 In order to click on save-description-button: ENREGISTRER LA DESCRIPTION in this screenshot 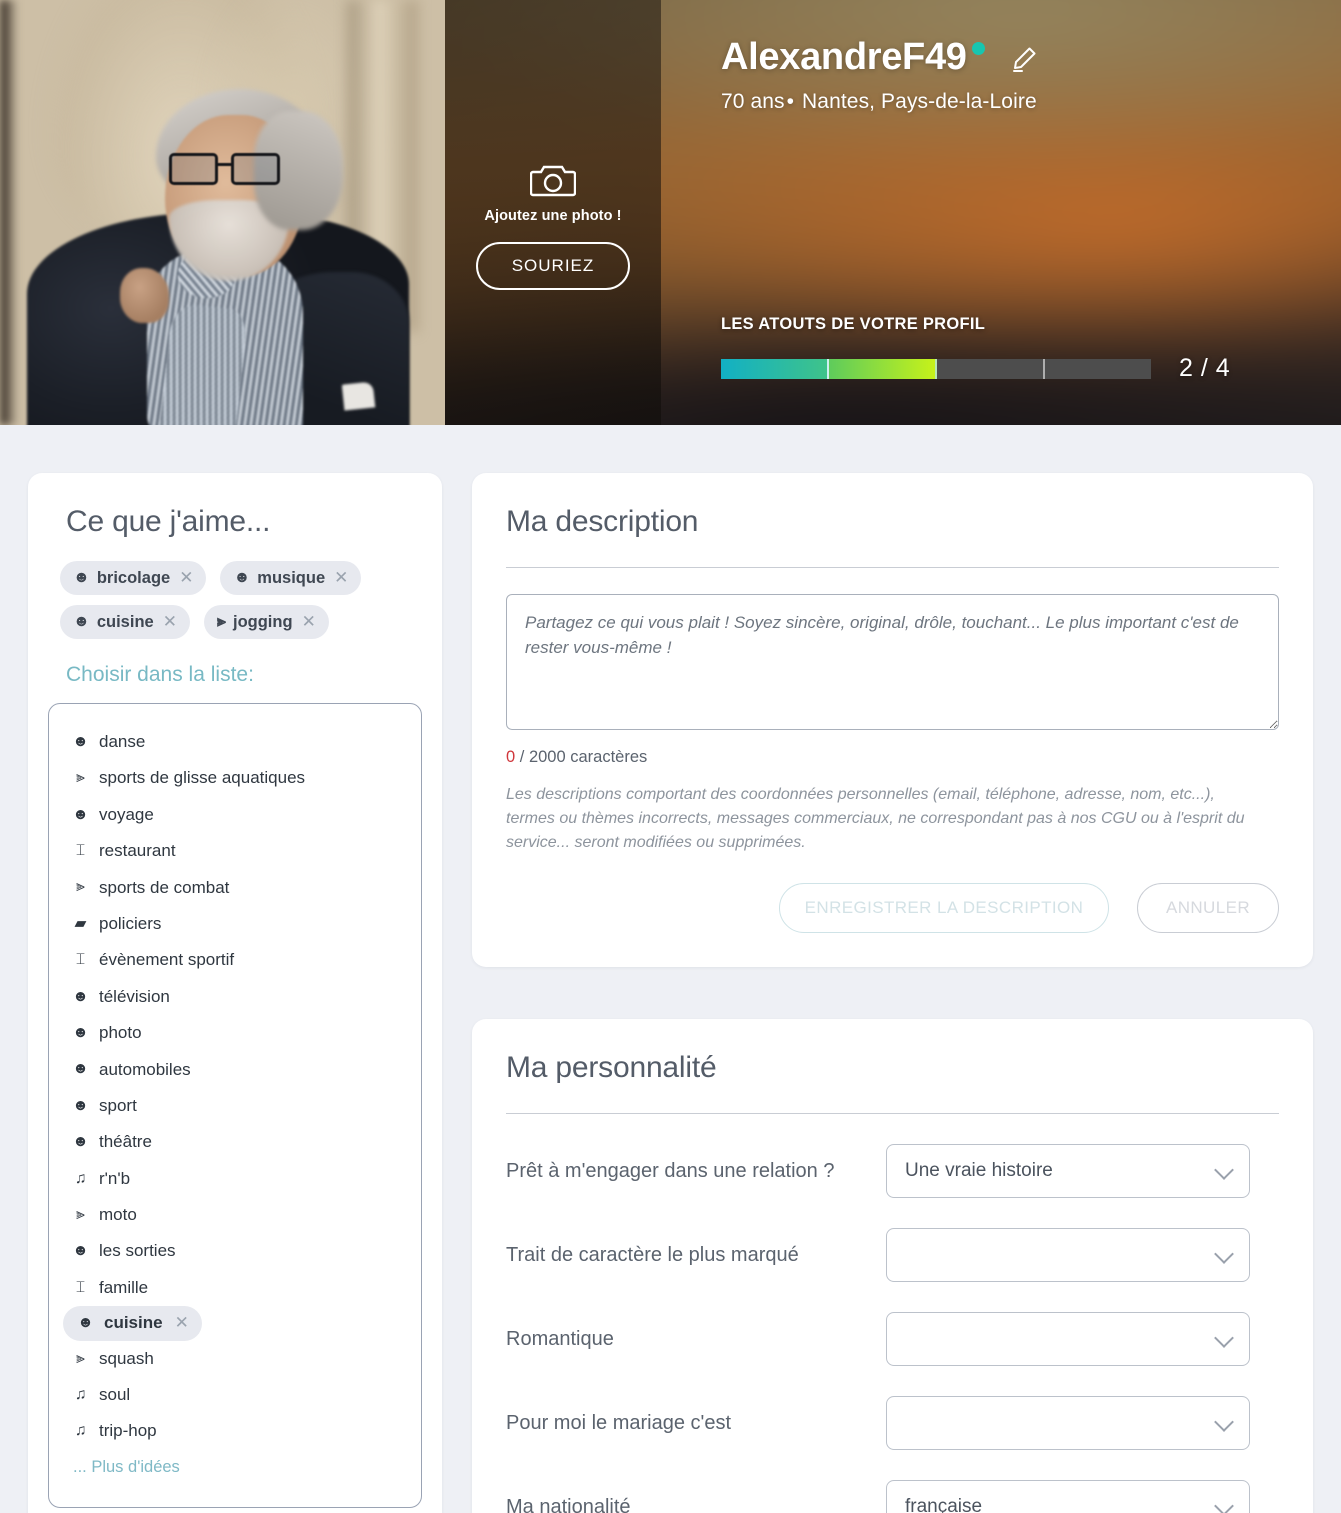, I will do `click(944, 908)`.